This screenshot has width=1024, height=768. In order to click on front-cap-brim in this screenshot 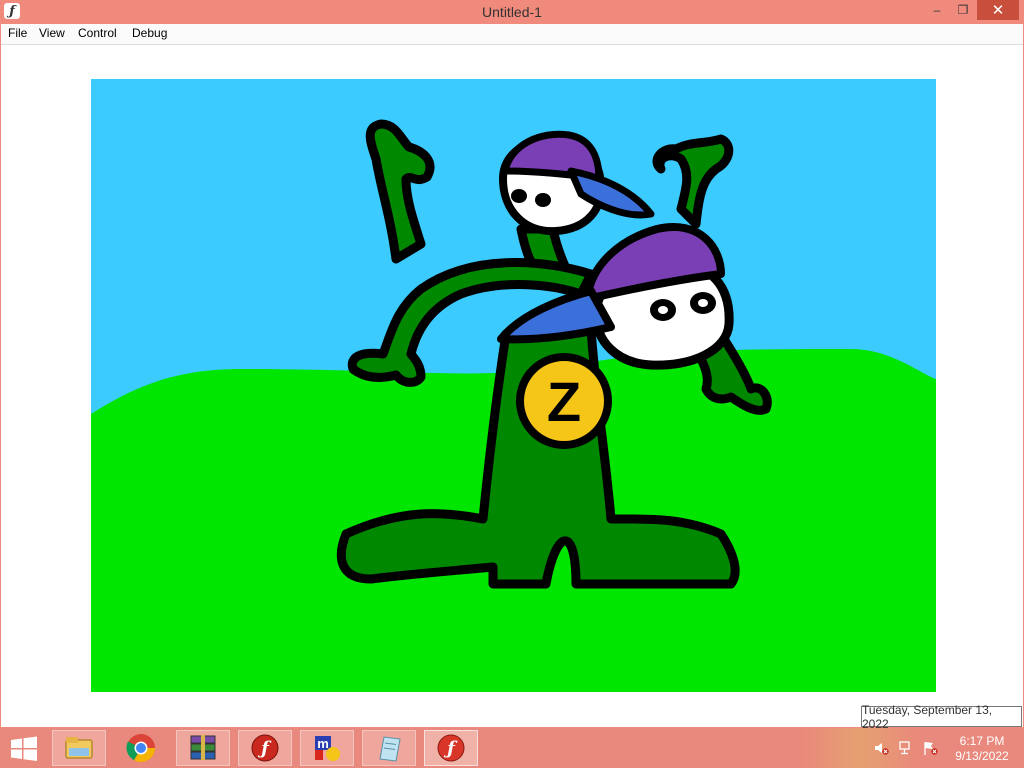, I will do `click(556, 315)`.